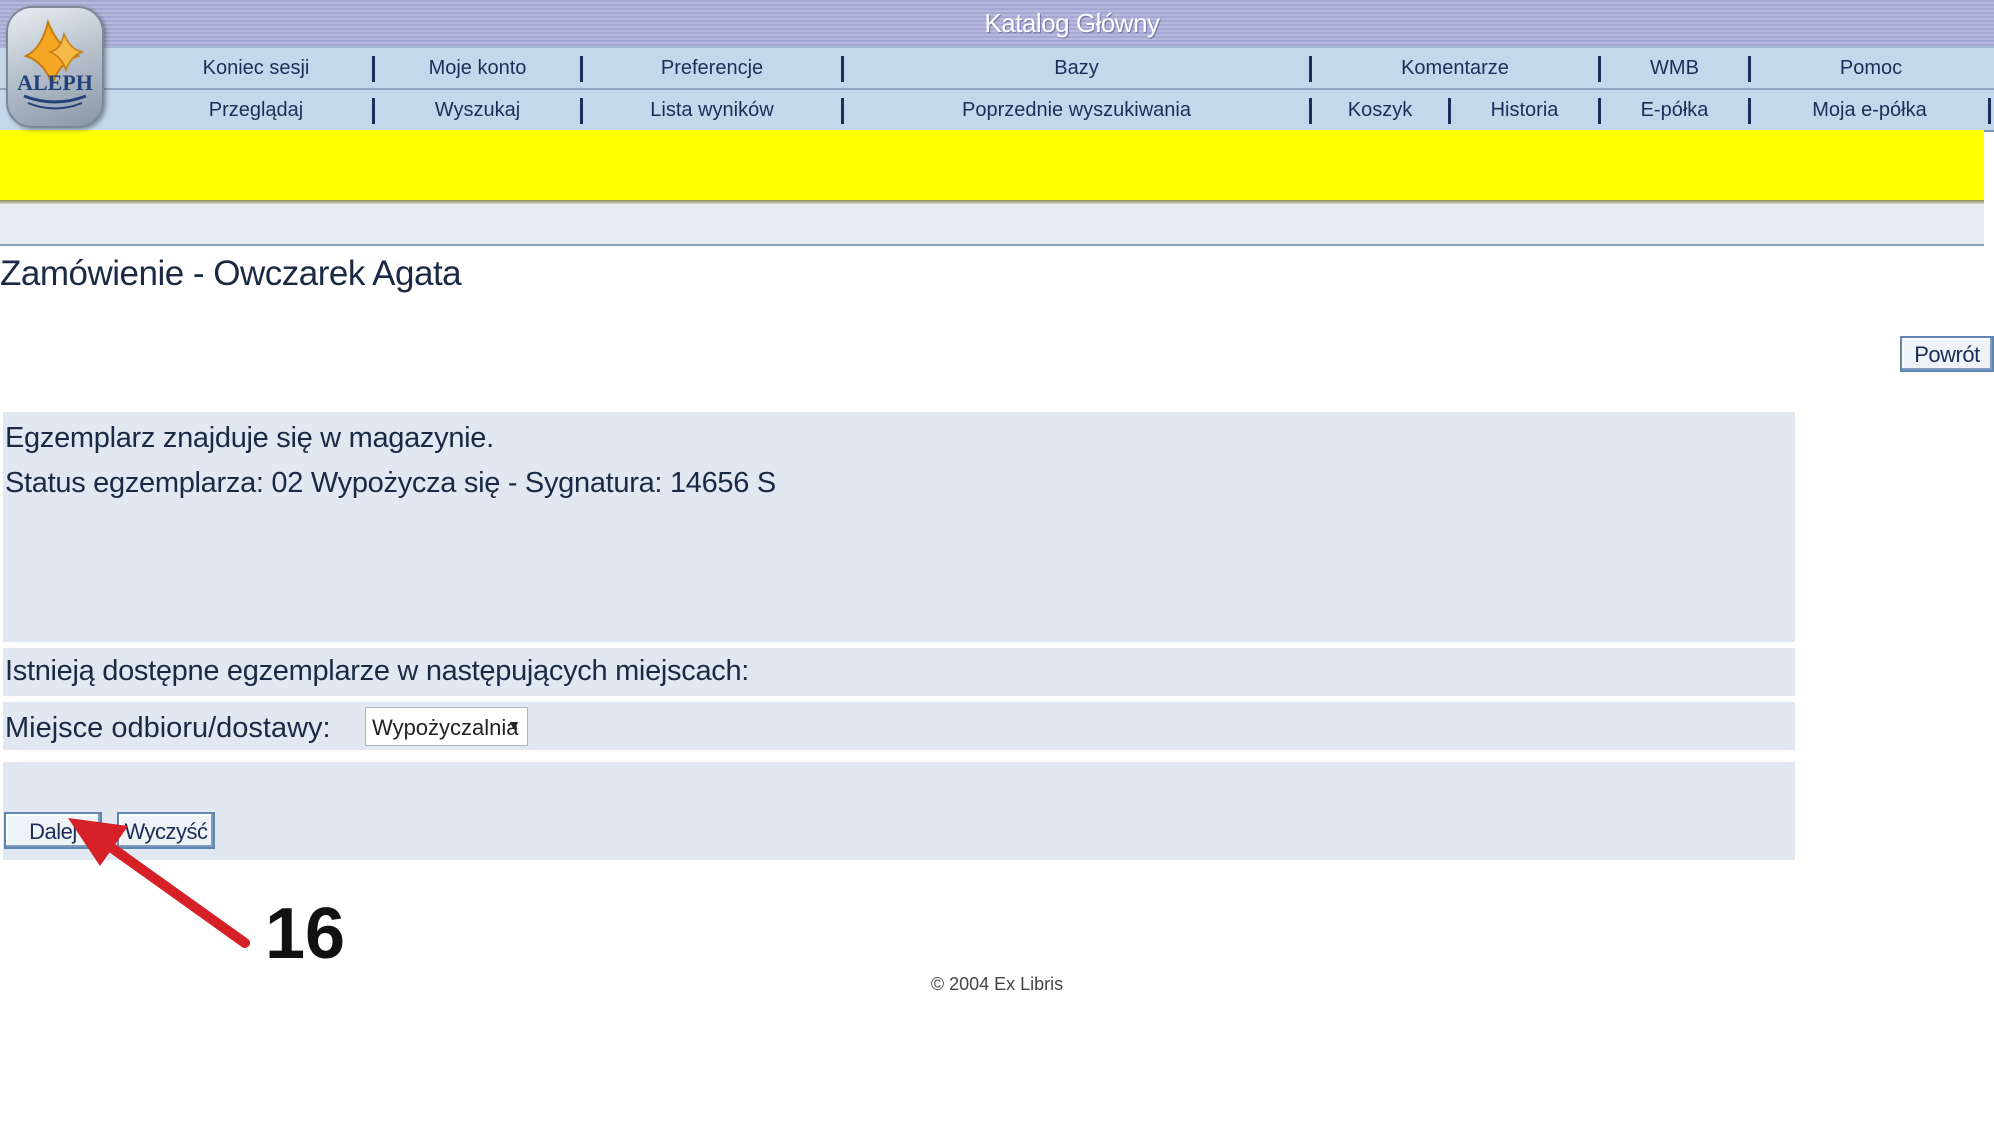 Image resolution: width=1994 pixels, height=1146 pixels. Describe the element at coordinates (992, 165) in the screenshot. I see `message-band` at that location.